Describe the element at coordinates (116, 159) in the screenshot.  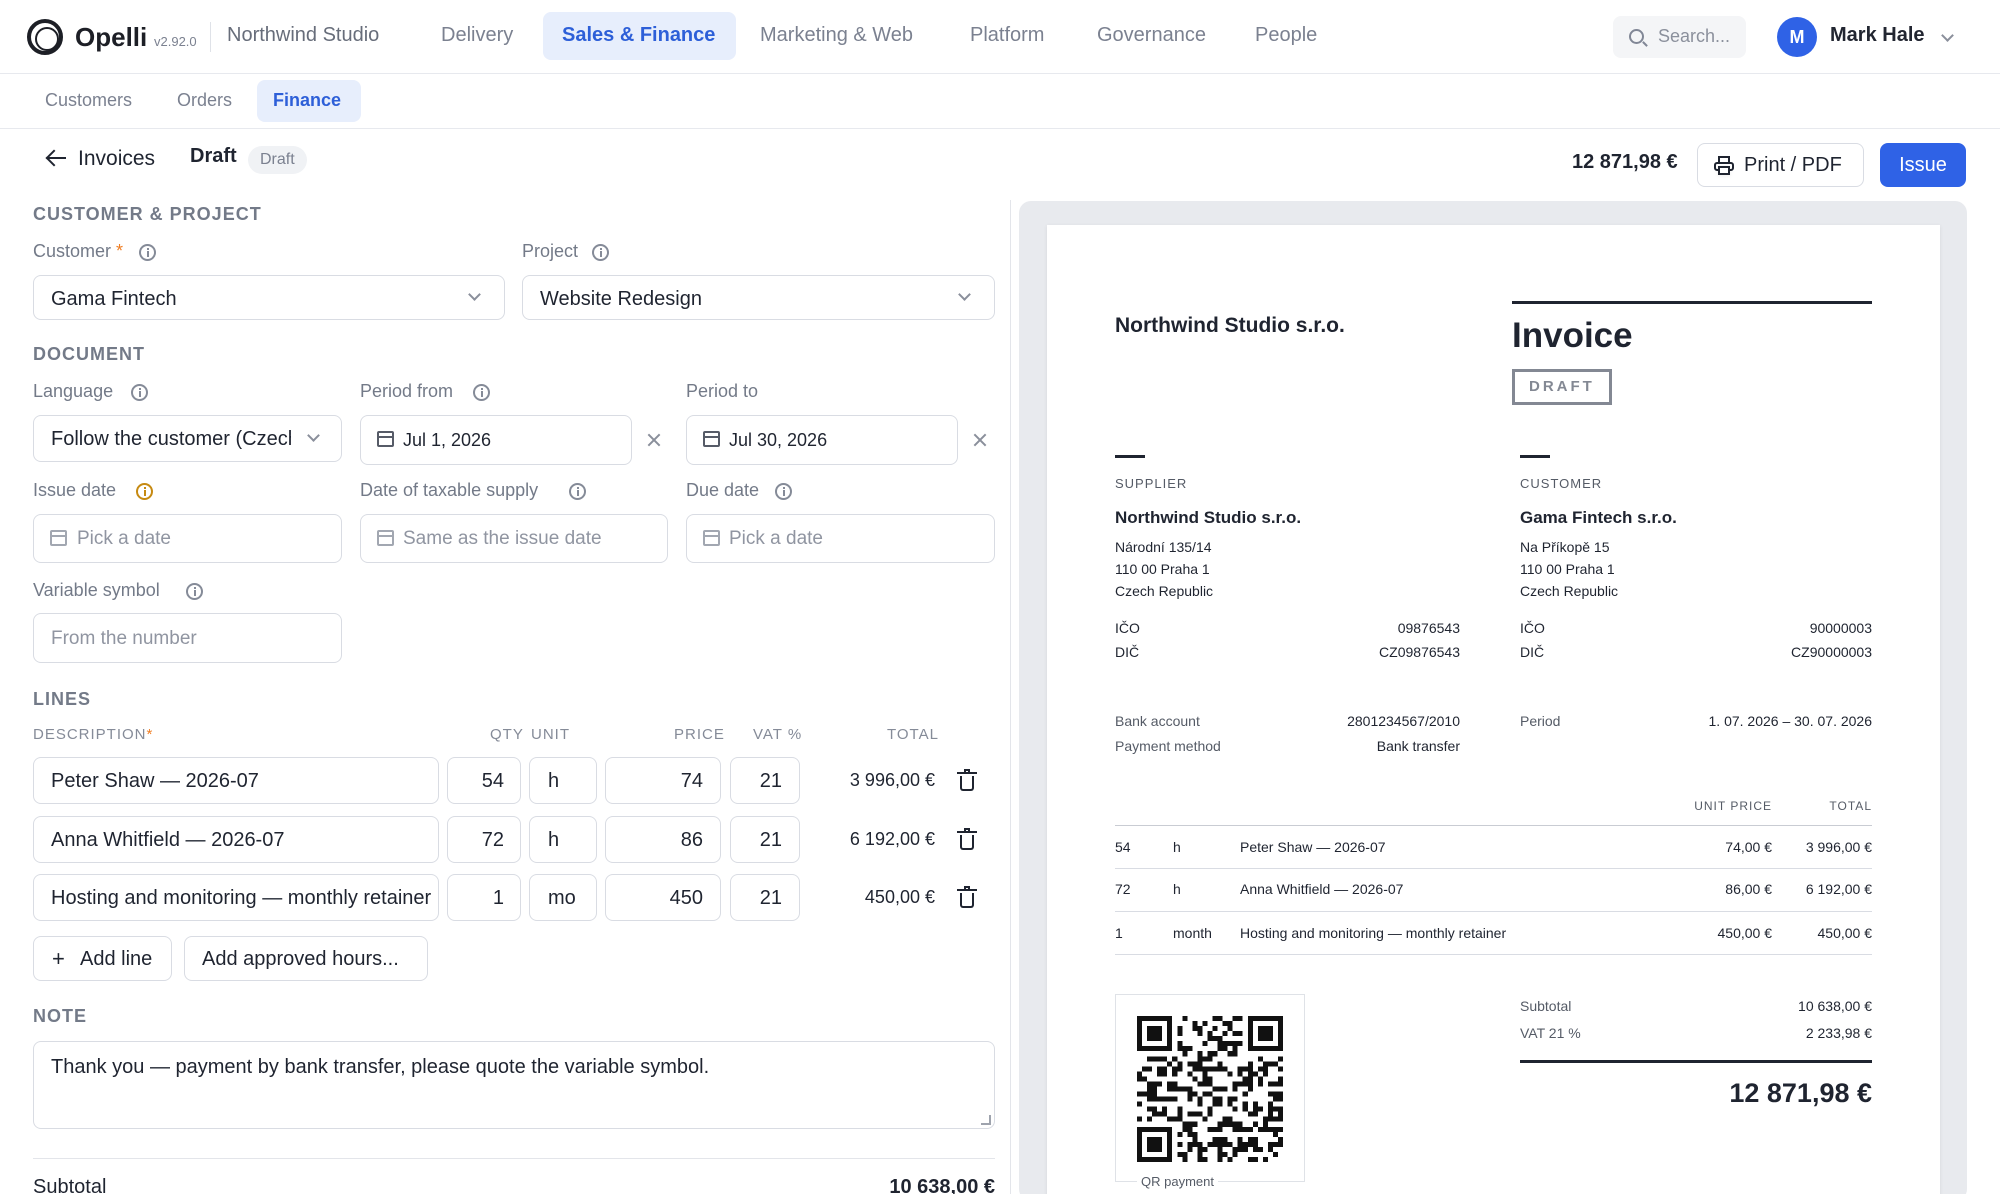
I see `back-to-invoices-link: Invoices` at that location.